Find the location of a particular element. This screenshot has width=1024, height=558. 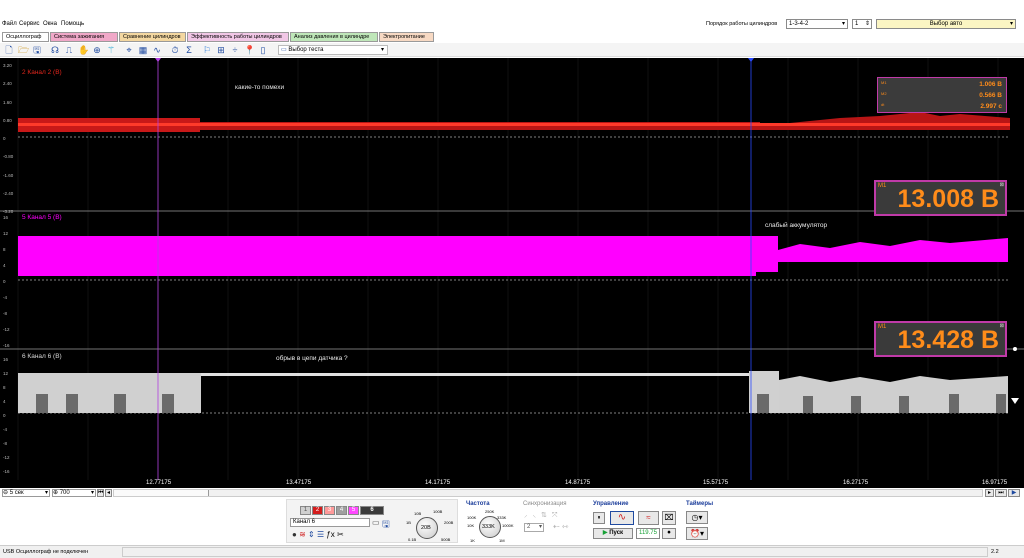

last-page-button: ⏭ is located at coordinates (1001, 493).